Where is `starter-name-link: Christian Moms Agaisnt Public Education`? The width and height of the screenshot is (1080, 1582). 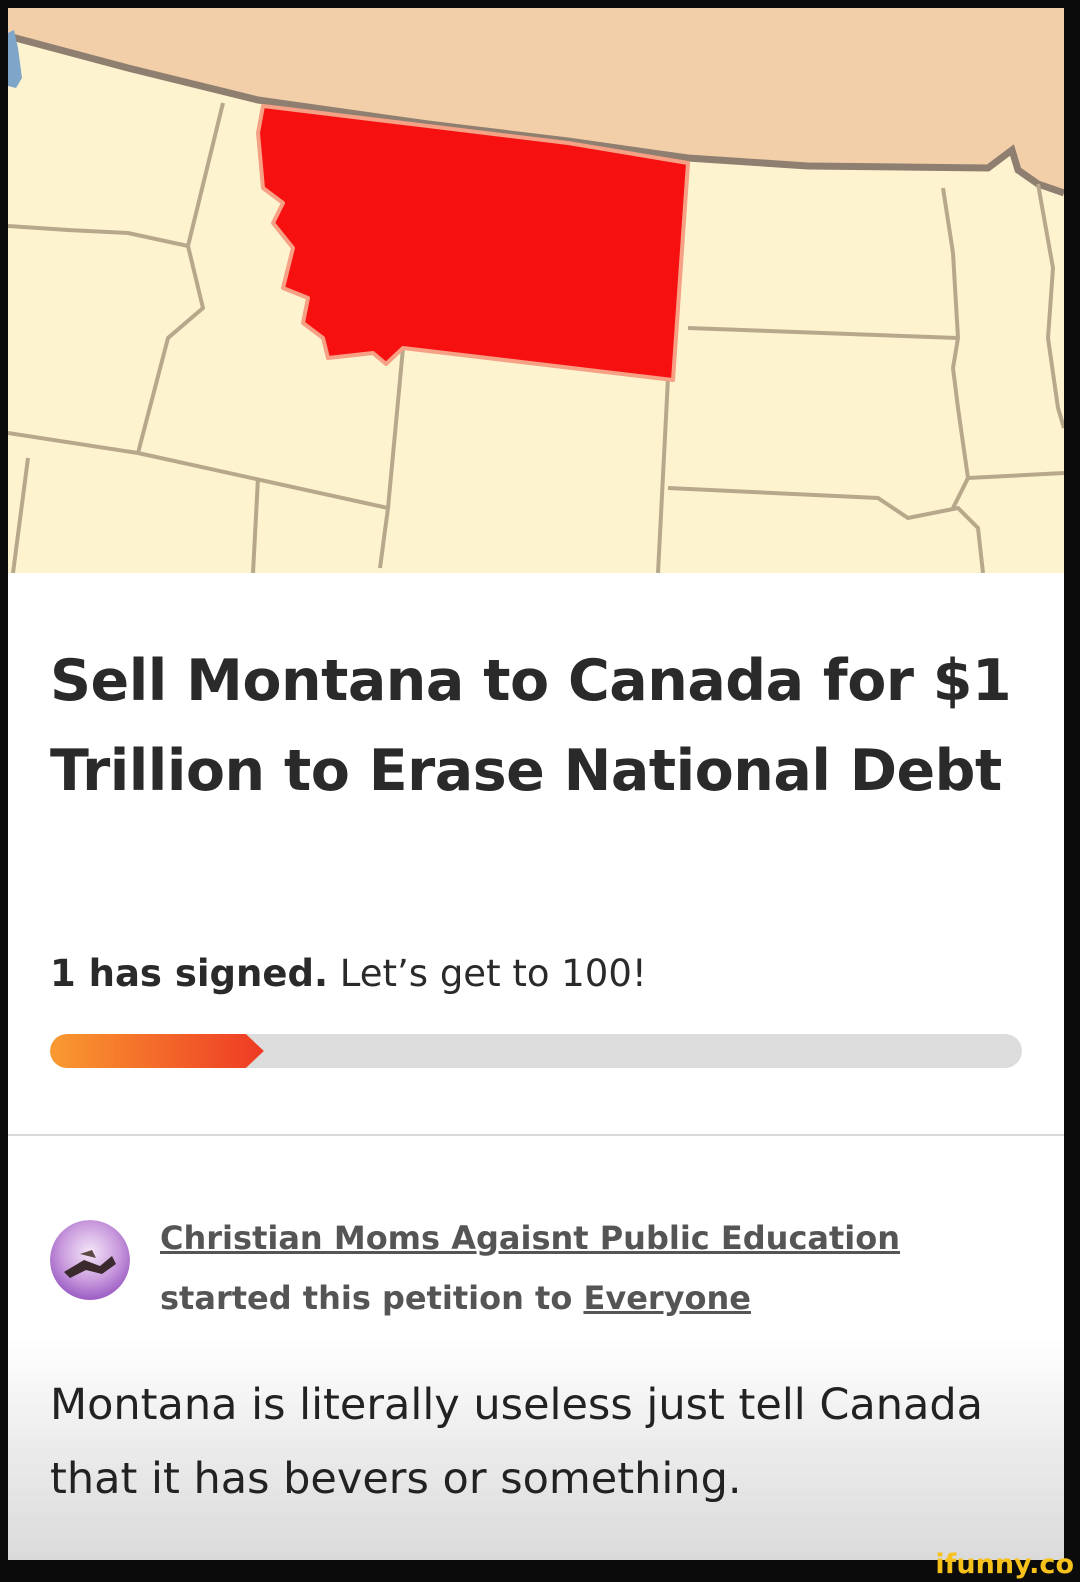 starter-name-link: Christian Moms Agaisnt Public Education is located at coordinates (530, 1238).